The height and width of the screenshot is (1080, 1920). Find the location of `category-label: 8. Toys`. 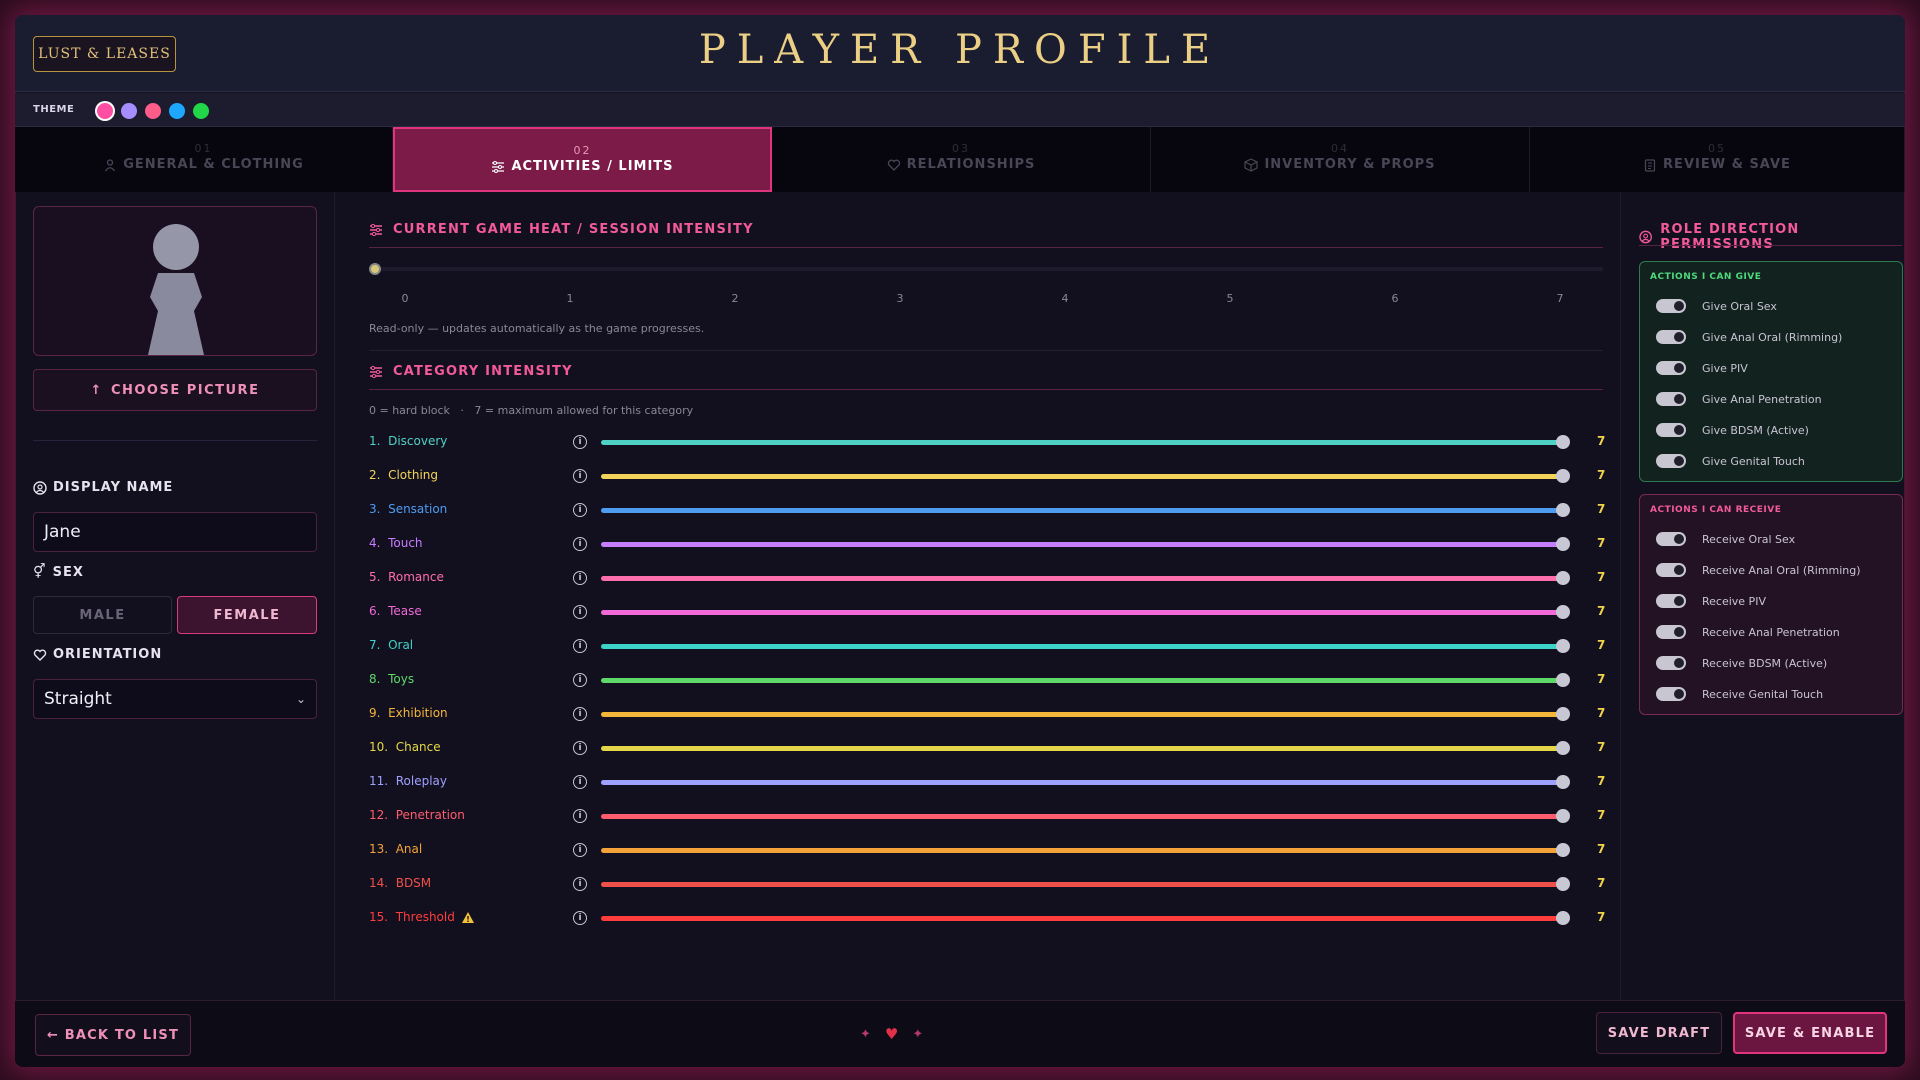

category-label: 8. Toys is located at coordinates (391, 679).